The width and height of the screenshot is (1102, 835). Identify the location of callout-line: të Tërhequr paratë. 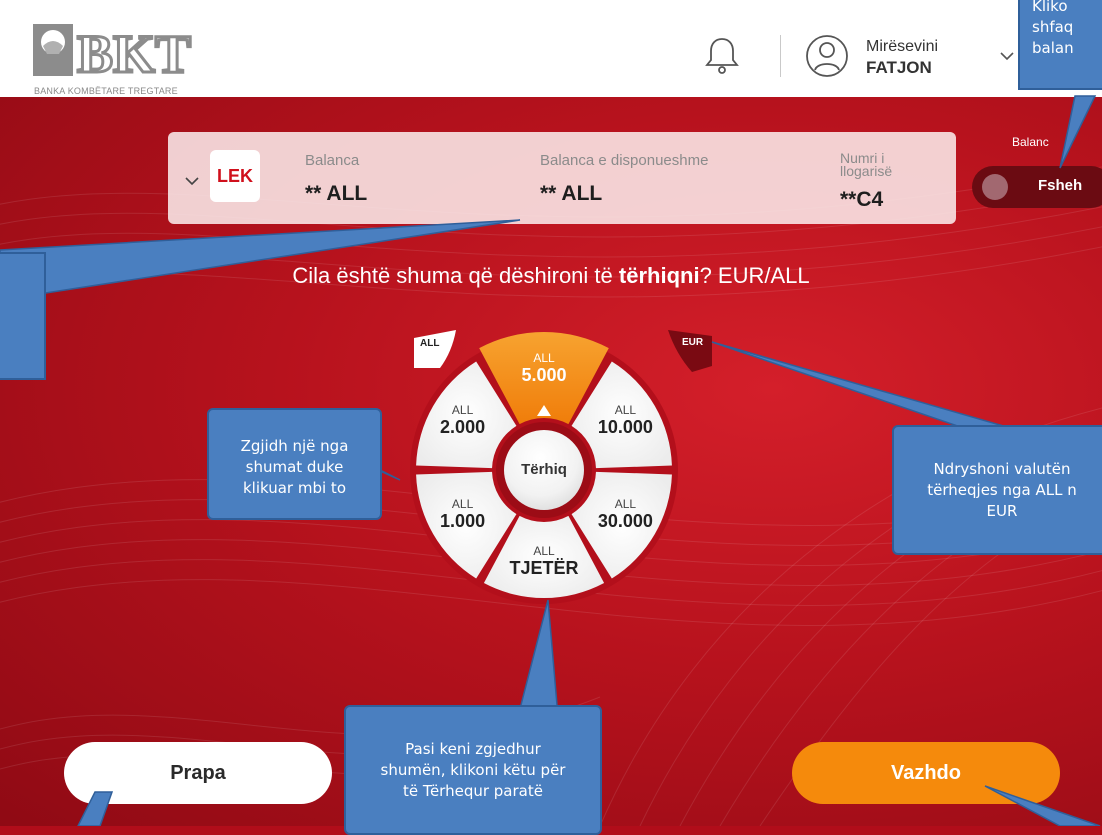
(473, 791).